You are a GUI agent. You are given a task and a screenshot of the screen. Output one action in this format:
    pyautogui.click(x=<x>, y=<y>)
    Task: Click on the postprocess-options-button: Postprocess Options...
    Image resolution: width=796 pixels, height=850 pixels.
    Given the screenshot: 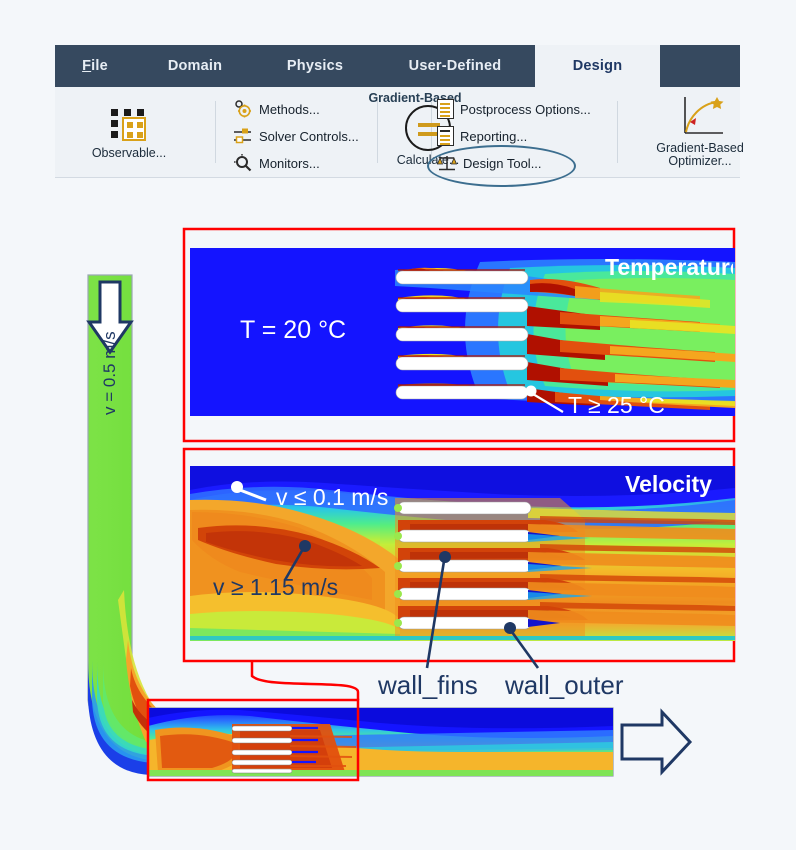 What is the action you would take?
    pyautogui.click(x=514, y=109)
    